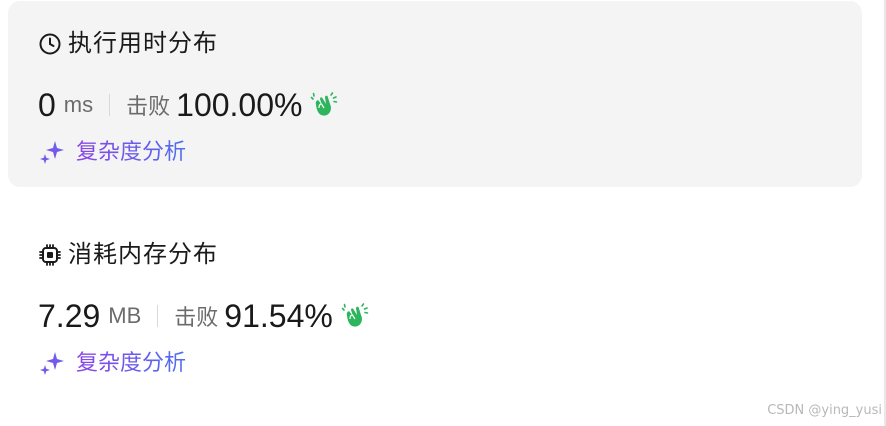 The image size is (886, 426). Describe the element at coordinates (131, 152) in the screenshot. I see `runtime-analysis-label: 复杂度分析` at that location.